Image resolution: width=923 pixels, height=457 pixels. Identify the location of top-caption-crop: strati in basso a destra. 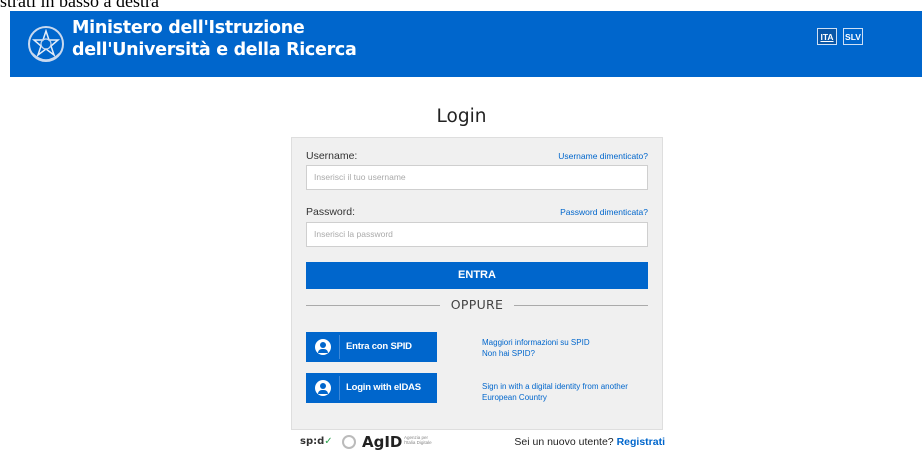
(461, 5).